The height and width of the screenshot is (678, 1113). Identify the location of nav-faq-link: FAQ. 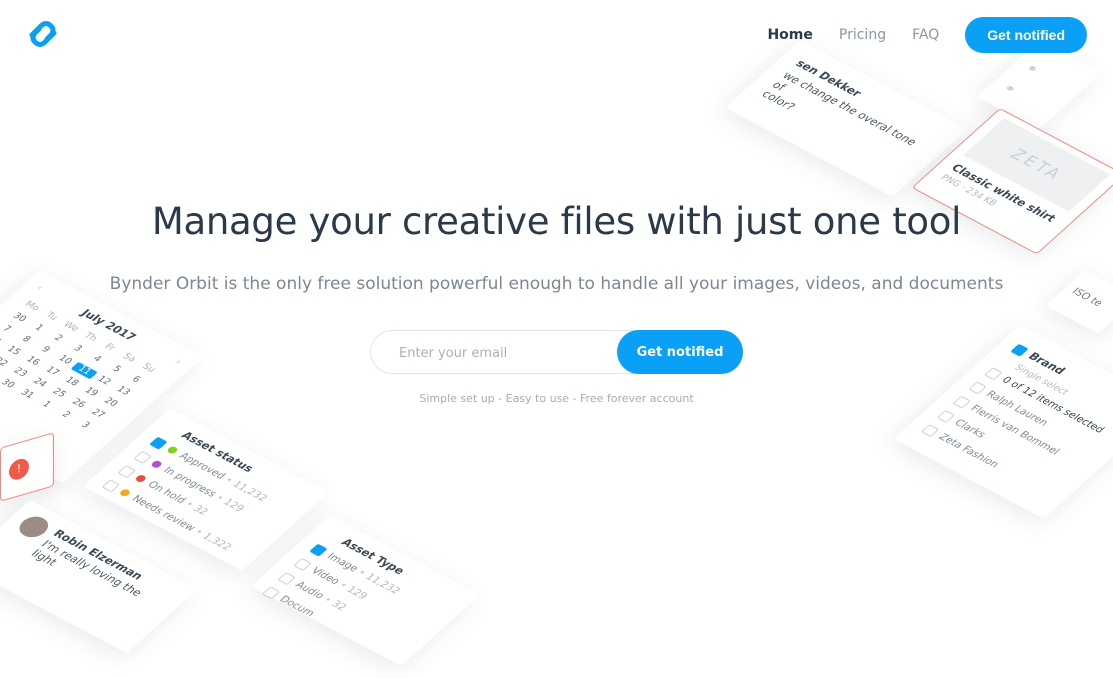
(925, 35).